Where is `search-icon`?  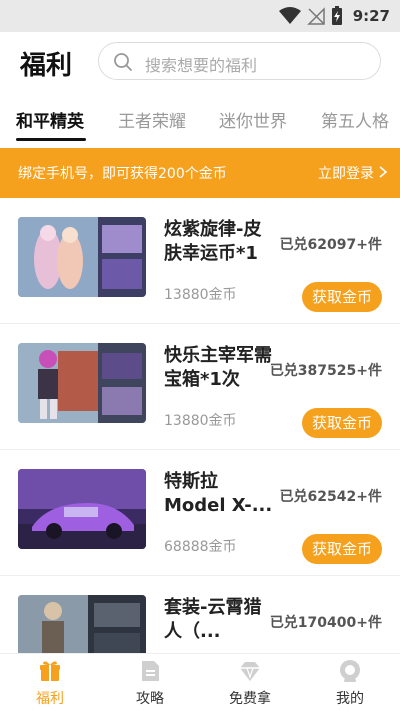
search-icon is located at coordinates (123, 62).